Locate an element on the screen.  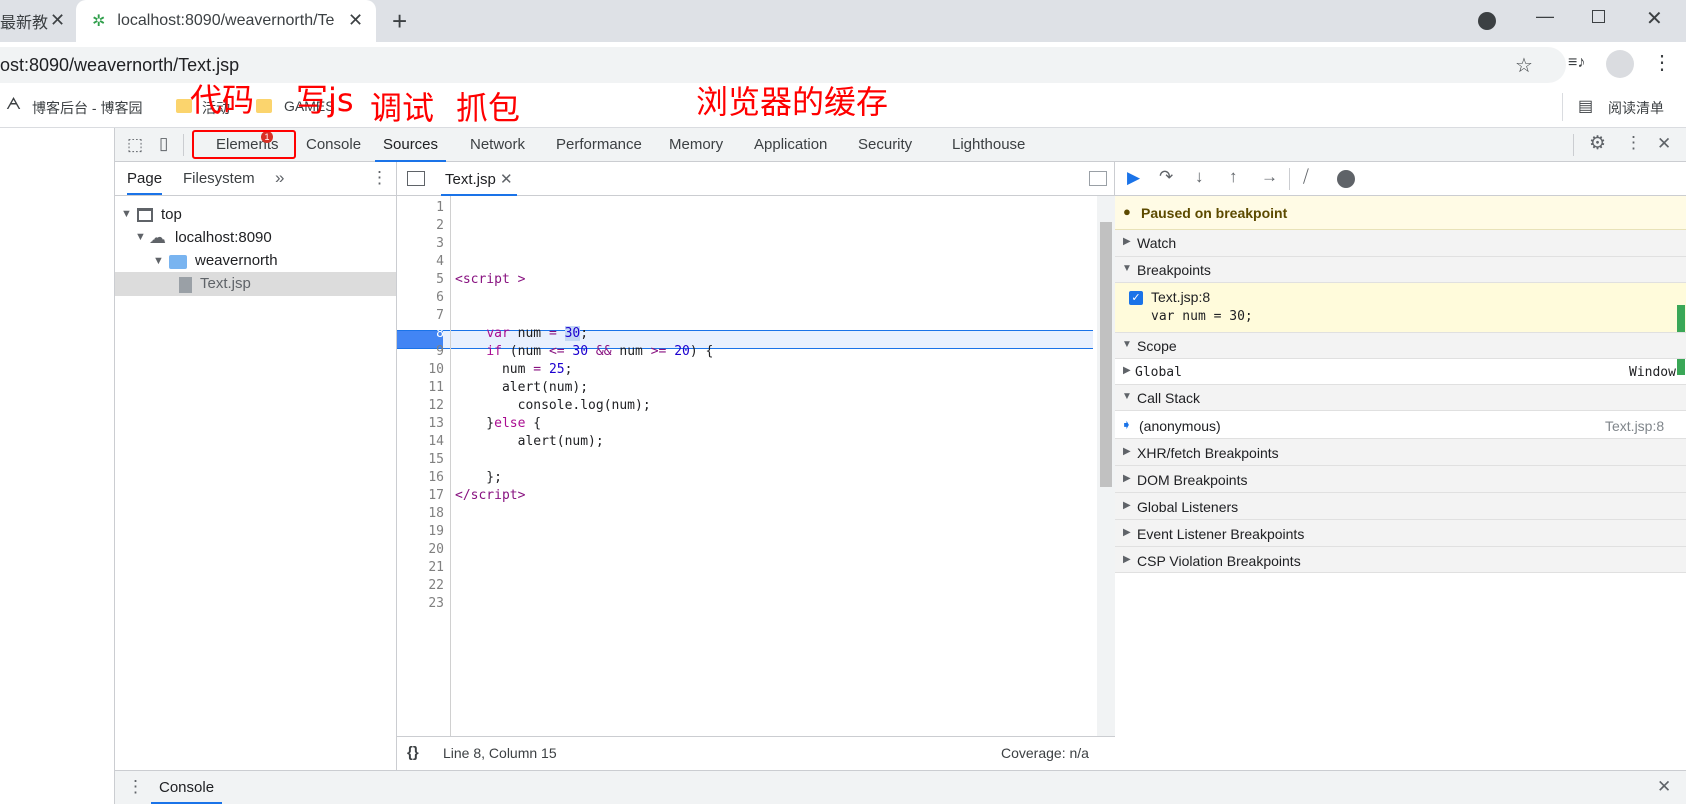
bookmark-star-icon: ☆ is located at coordinates (1524, 65).